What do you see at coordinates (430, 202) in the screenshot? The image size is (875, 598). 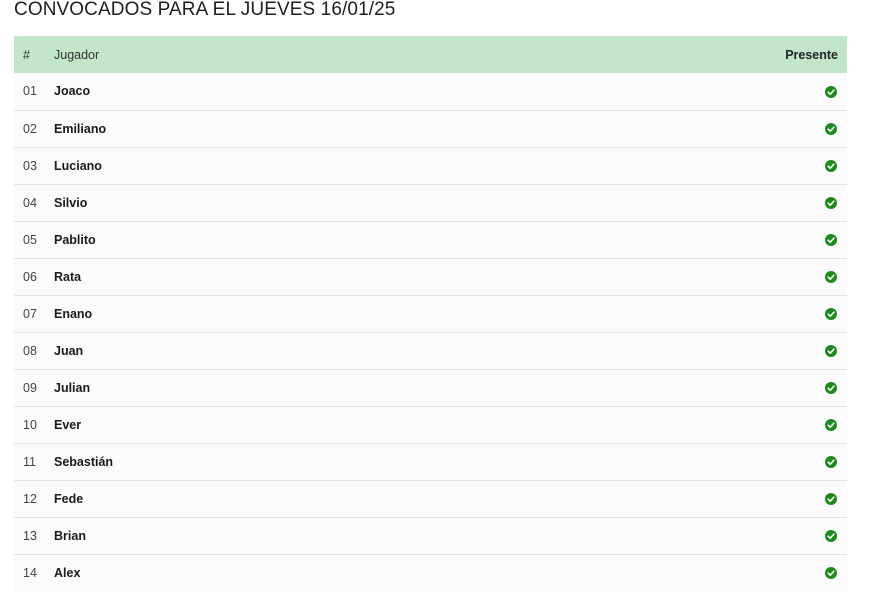 I see `table-row: 04 Silvio` at bounding box center [430, 202].